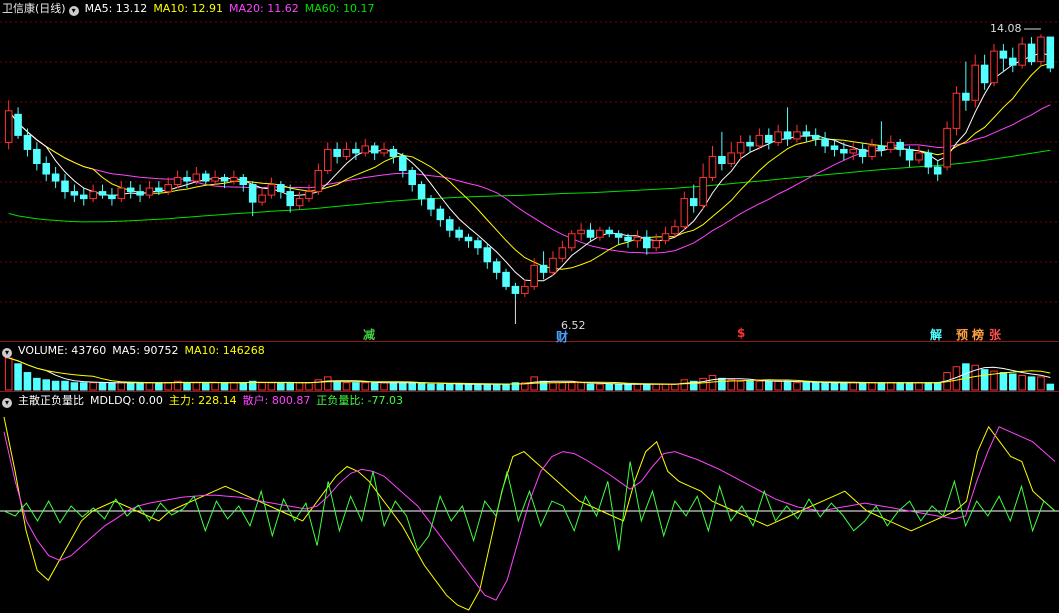 The image size is (1059, 613). Describe the element at coordinates (995, 334) in the screenshot. I see `event-zhang-badge: 张` at that location.